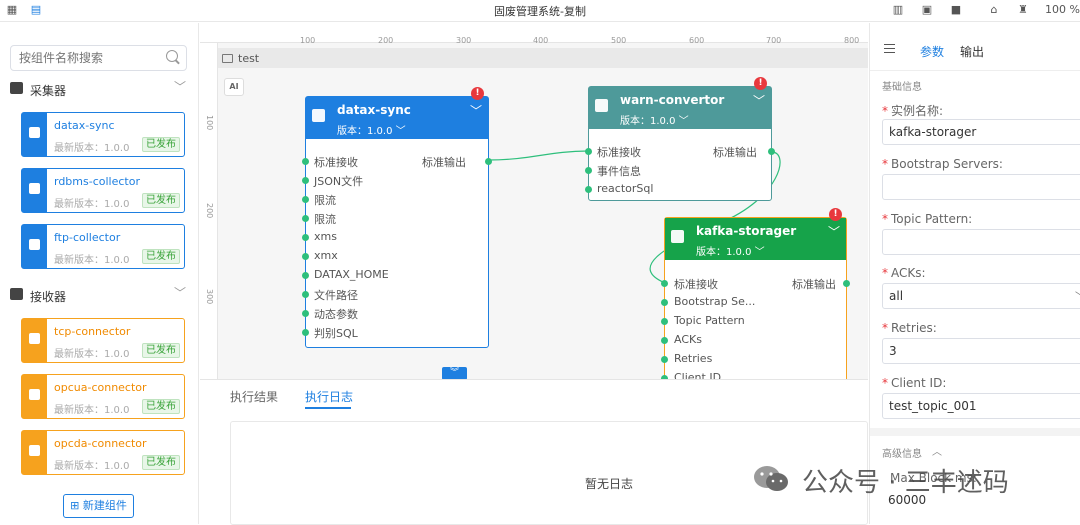 The width and height of the screenshot is (1080, 525). Describe the element at coordinates (942, 164) in the screenshot. I see `field-label: * Bootstrap Servers:` at that location.